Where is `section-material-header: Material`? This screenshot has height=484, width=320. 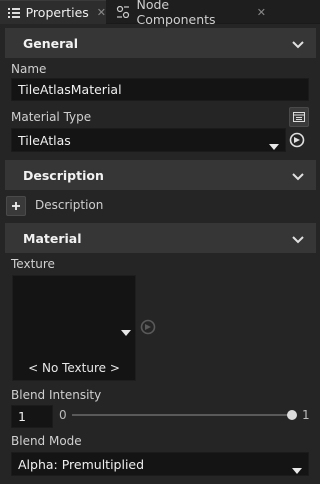 section-material-header: Material is located at coordinates (160, 238).